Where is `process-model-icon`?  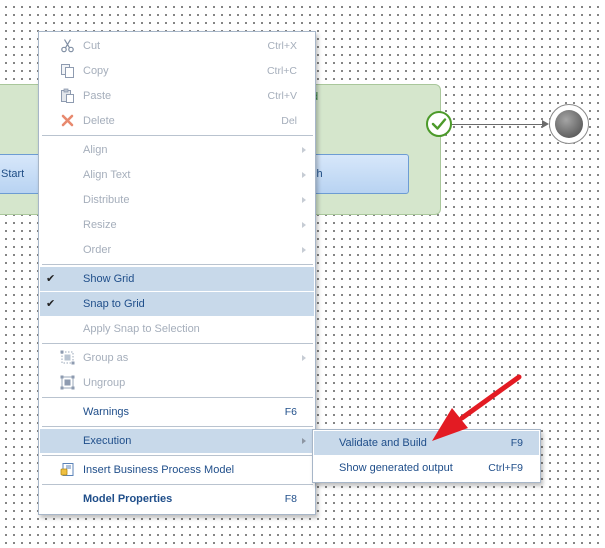
process-model-icon is located at coordinates (67, 469).